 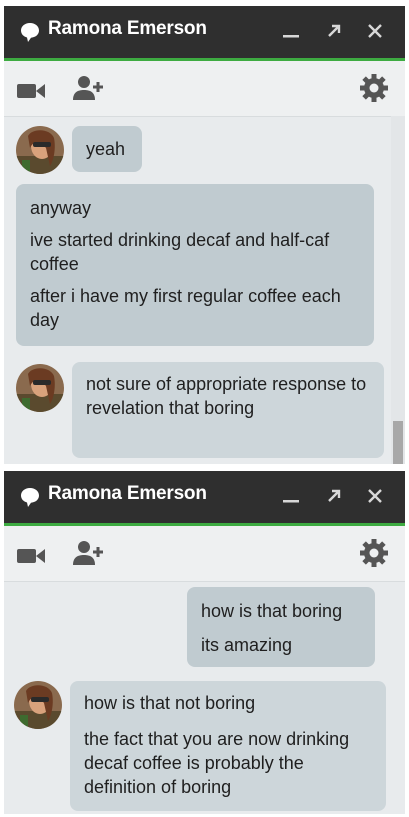 What do you see at coordinates (281, 627) in the screenshot?
I see `message-bubble: how is that boring its amazing` at bounding box center [281, 627].